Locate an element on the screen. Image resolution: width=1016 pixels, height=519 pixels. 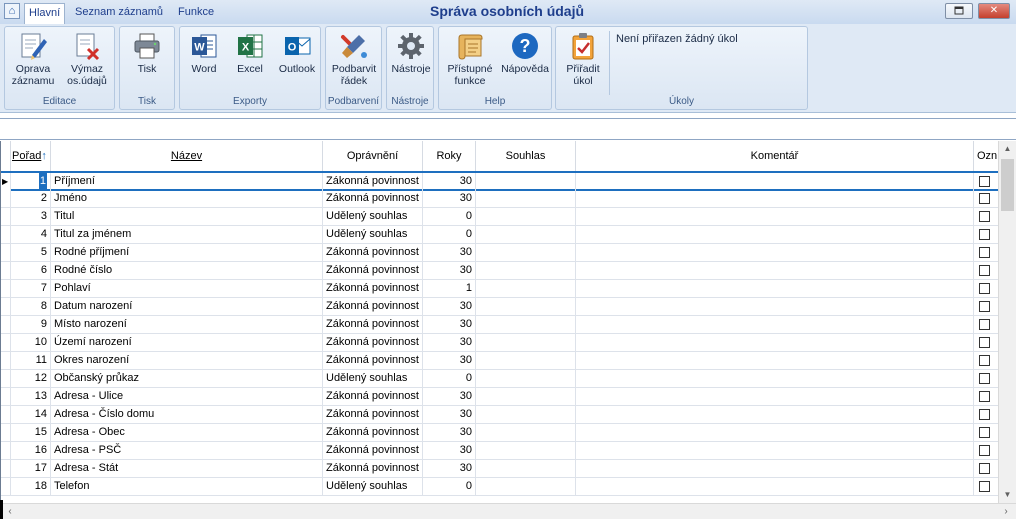
table-row: 9 Místo narození Zákonná povinnost 30 is located at coordinates (500, 325).